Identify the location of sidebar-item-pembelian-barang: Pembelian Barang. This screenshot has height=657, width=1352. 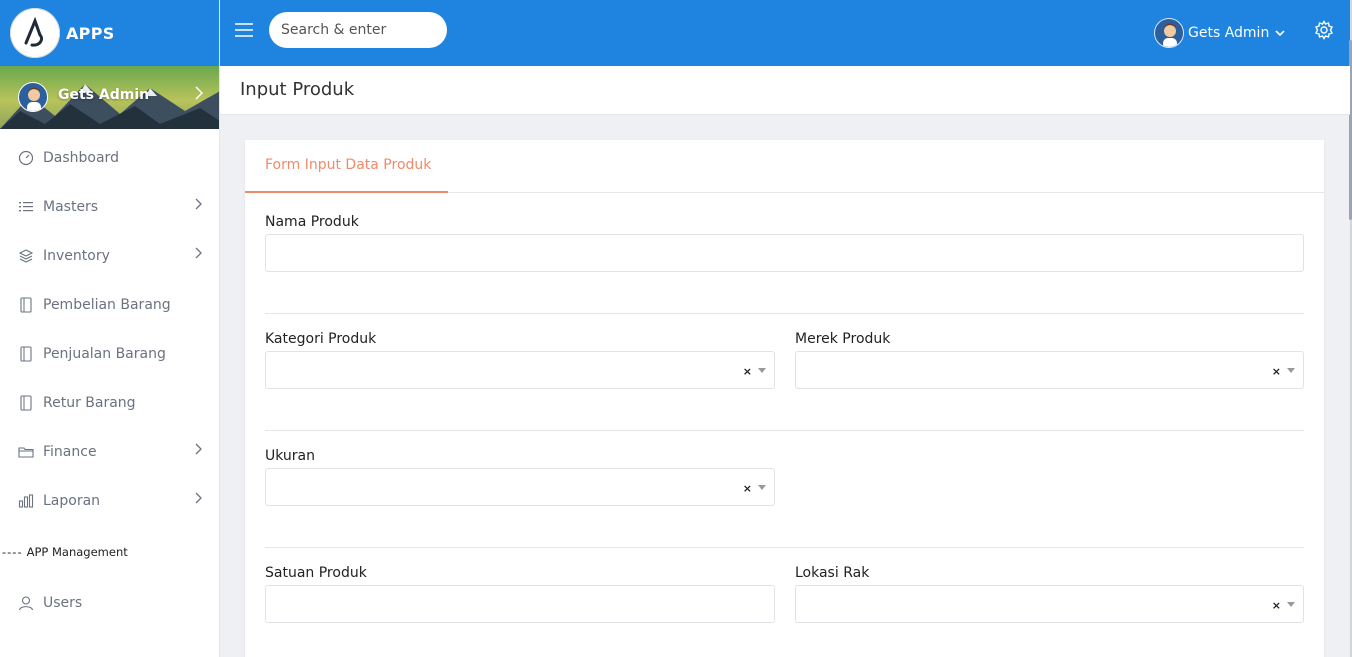
(109, 304).